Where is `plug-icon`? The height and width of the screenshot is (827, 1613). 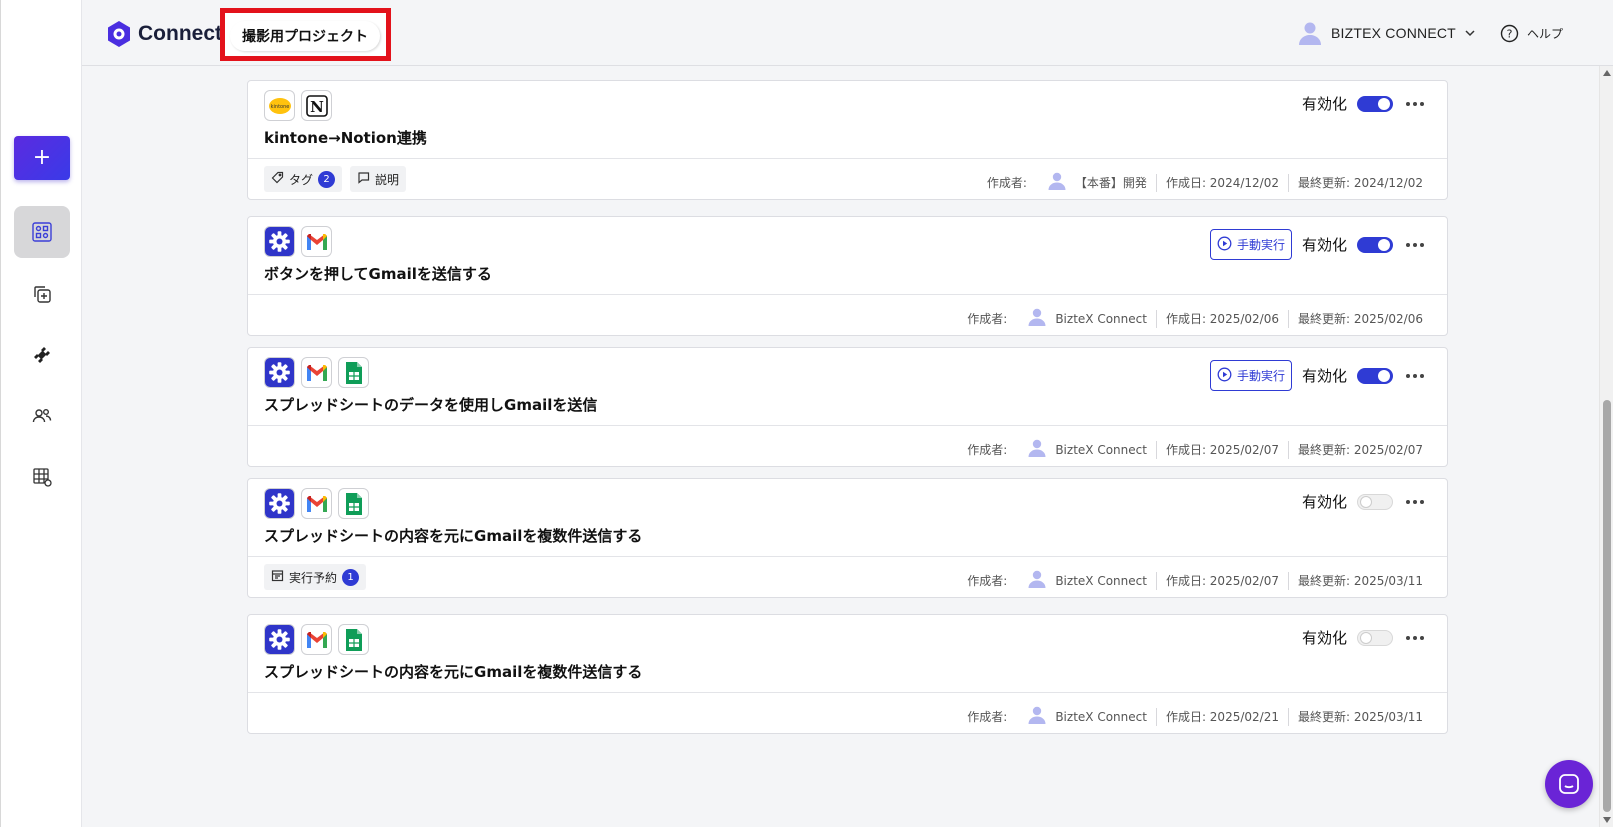 plug-icon is located at coordinates (42, 355).